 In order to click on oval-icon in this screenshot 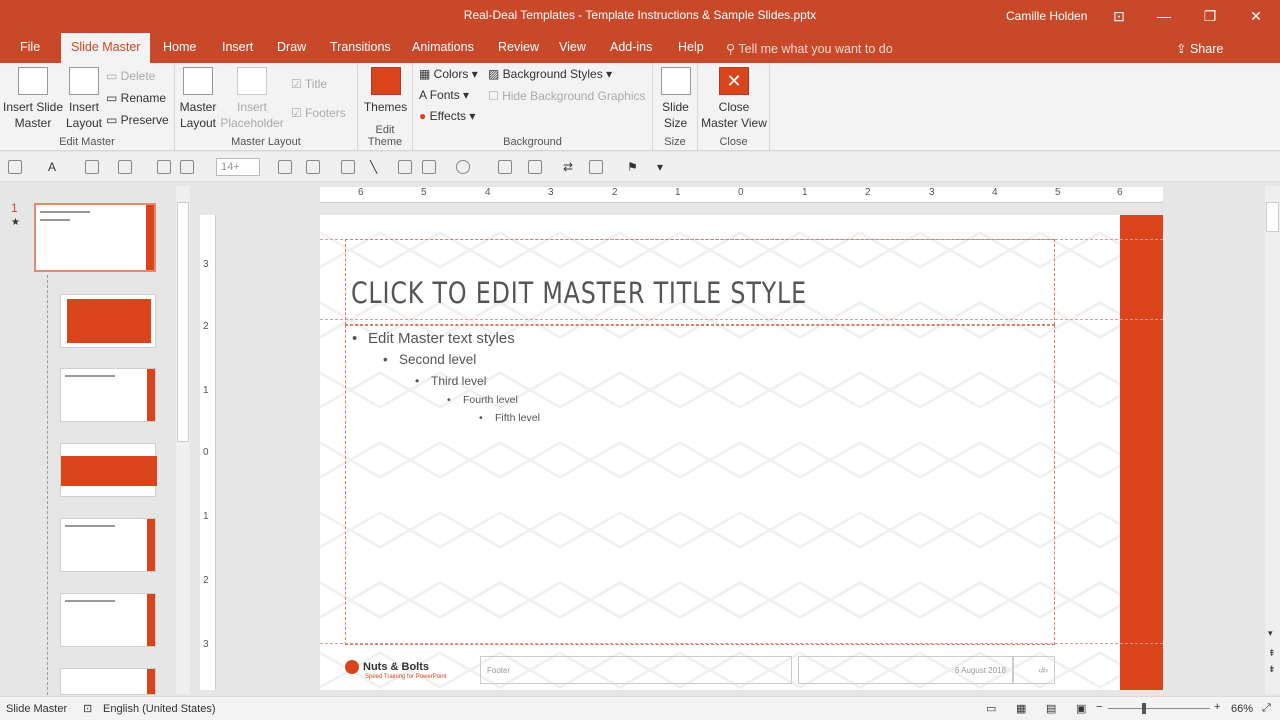, I will do `click(463, 167)`.